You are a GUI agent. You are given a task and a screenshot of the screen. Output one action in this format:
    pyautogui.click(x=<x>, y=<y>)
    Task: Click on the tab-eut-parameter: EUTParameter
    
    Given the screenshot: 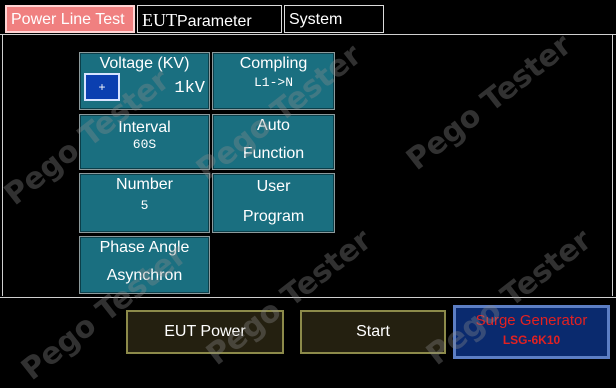 What is the action you would take?
    pyautogui.click(x=209, y=19)
    